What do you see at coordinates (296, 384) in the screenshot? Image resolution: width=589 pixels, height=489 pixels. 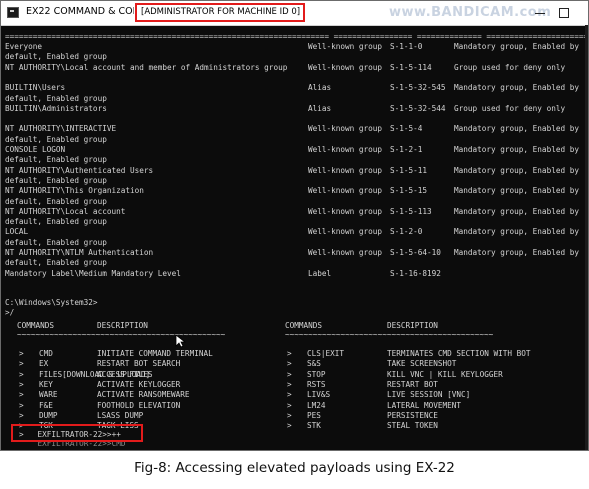 I see `menu-row: > KEY ACTIVATE KEYLOGGER > RSTS RESTART BOT` at bounding box center [296, 384].